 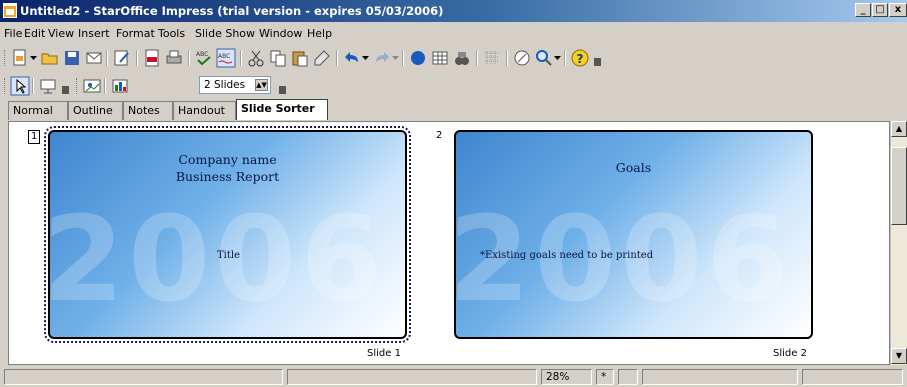 What do you see at coordinates (229, 255) in the screenshot?
I see `slide-body-text: Title` at bounding box center [229, 255].